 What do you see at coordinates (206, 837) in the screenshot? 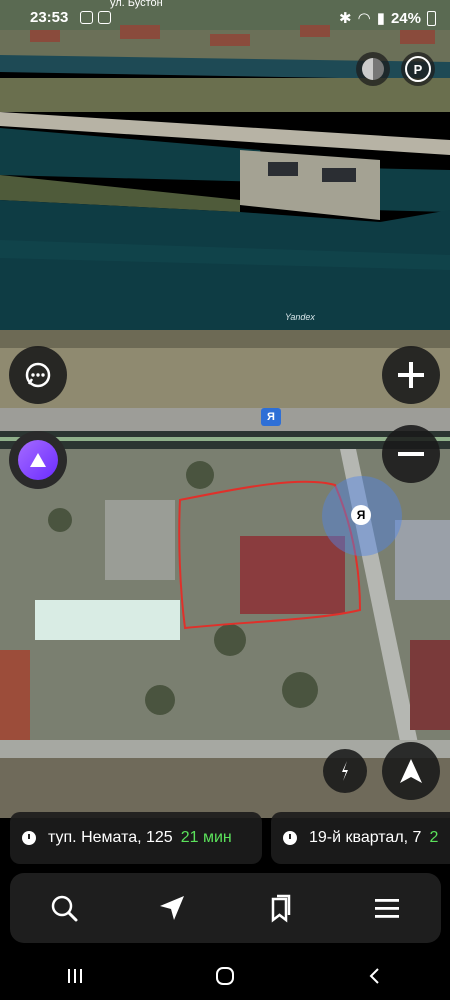
I see `destination-eta: 21 мин` at bounding box center [206, 837].